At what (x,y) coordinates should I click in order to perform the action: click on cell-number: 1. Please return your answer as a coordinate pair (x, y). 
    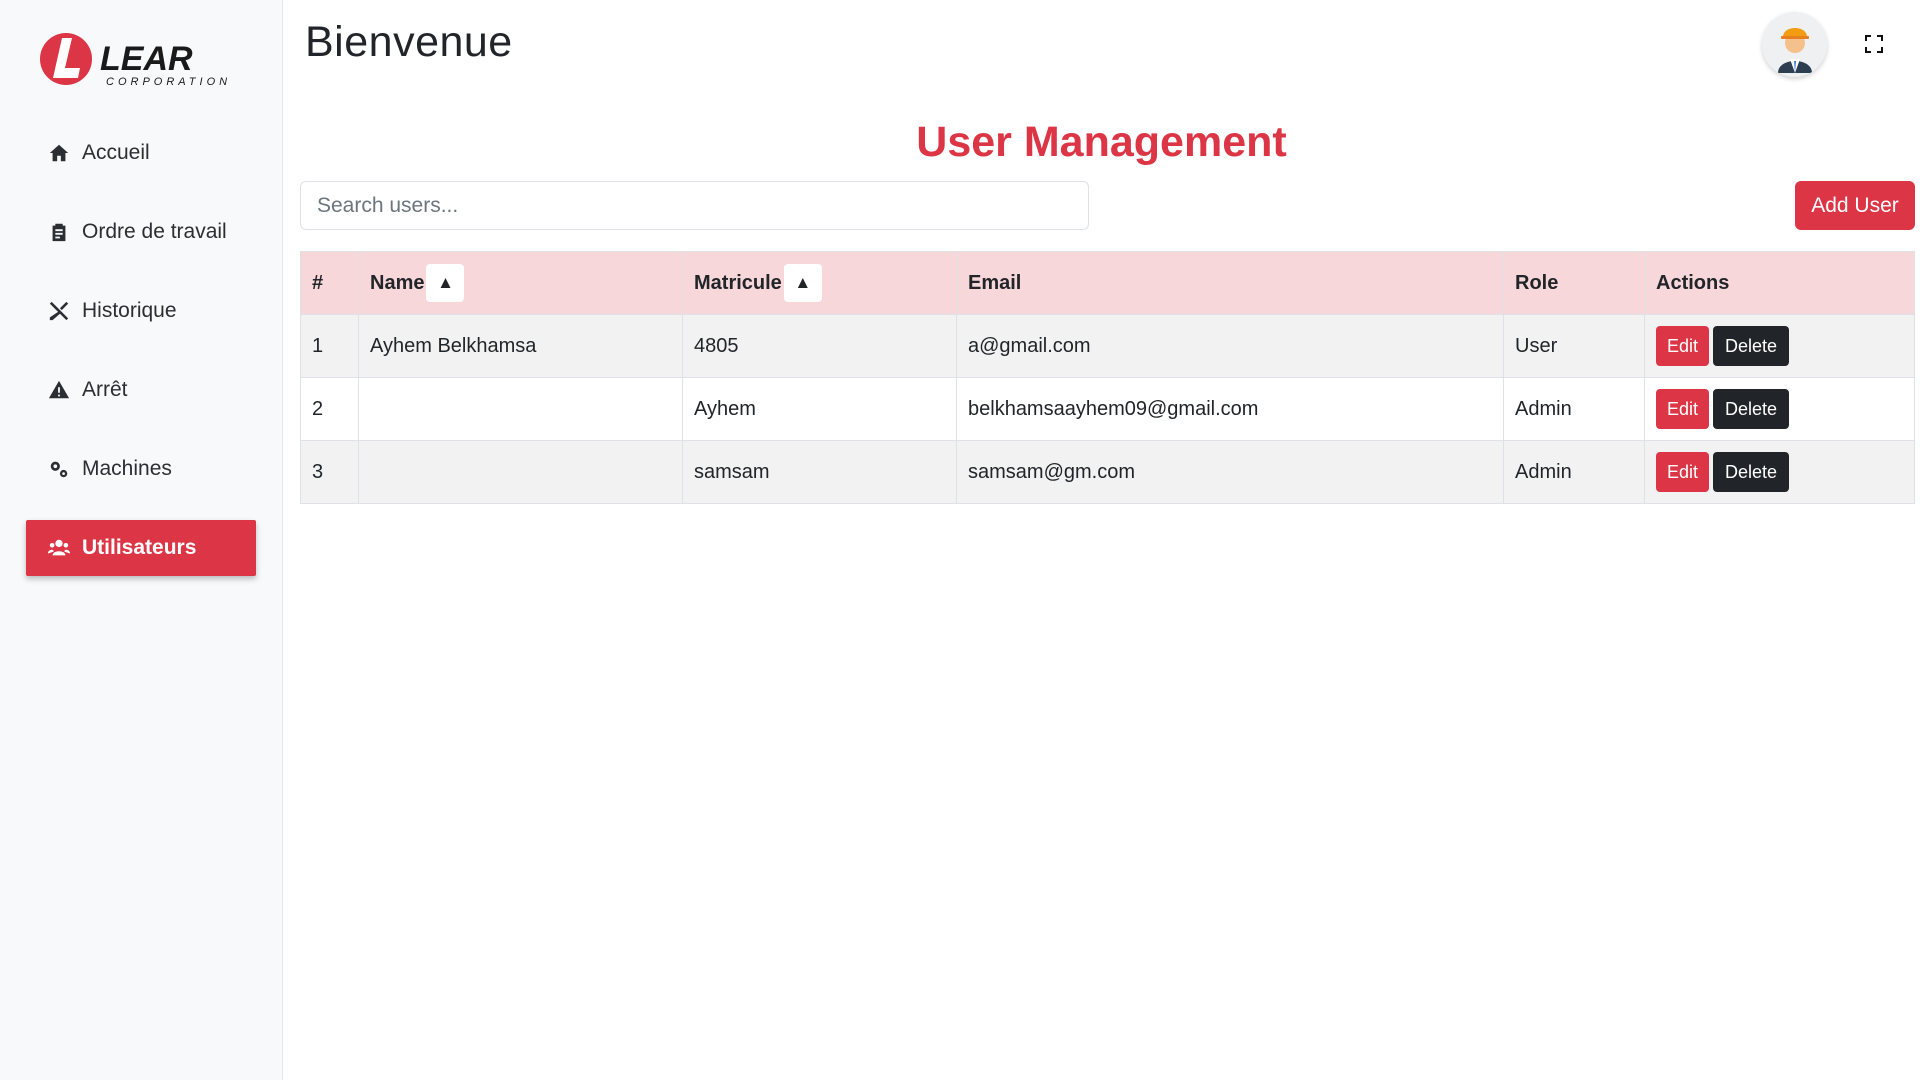
    Looking at the image, I should click on (329, 346).